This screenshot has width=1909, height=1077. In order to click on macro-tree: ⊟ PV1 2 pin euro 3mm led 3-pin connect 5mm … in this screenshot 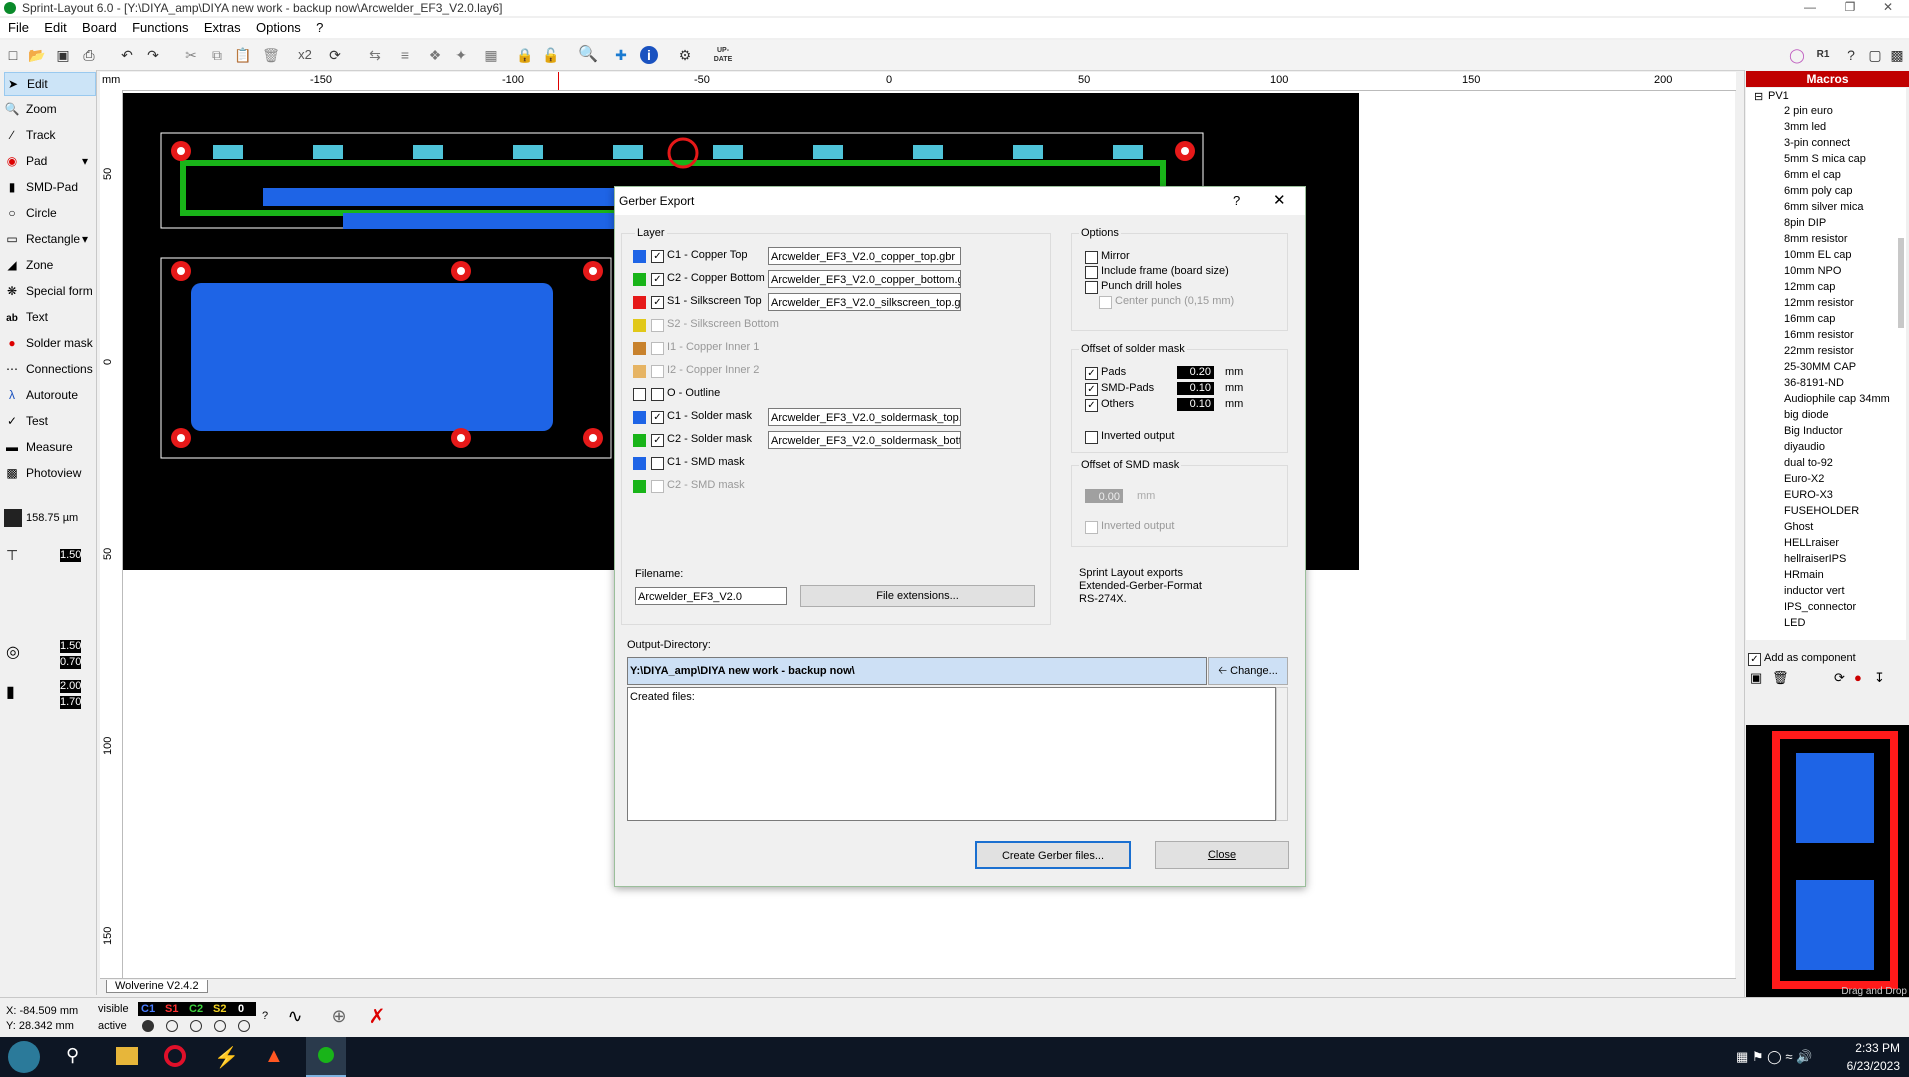, I will do `click(1826, 364)`.